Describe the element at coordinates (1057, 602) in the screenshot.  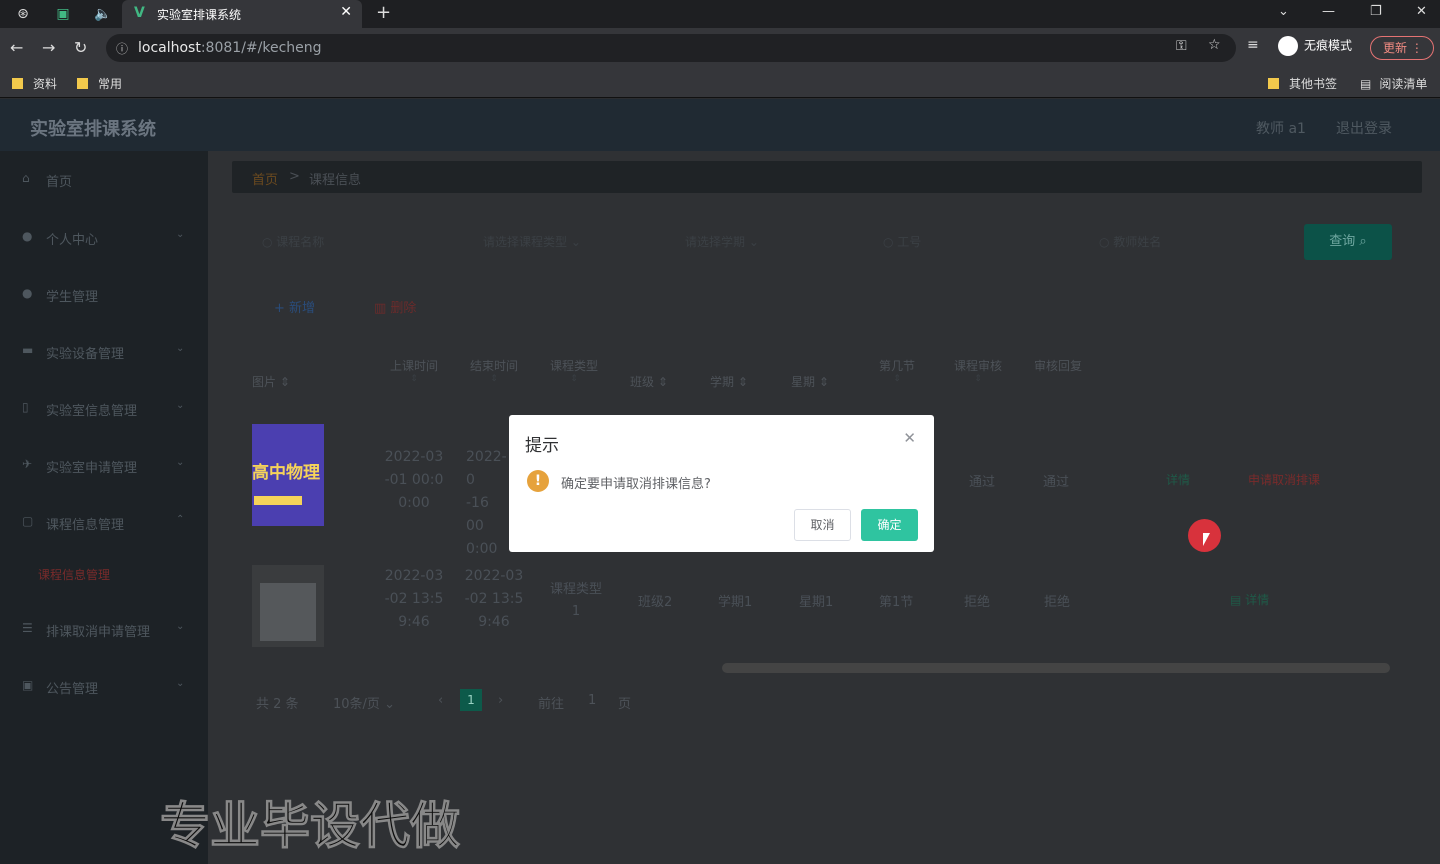
I see `cell-reason: 拒绝` at that location.